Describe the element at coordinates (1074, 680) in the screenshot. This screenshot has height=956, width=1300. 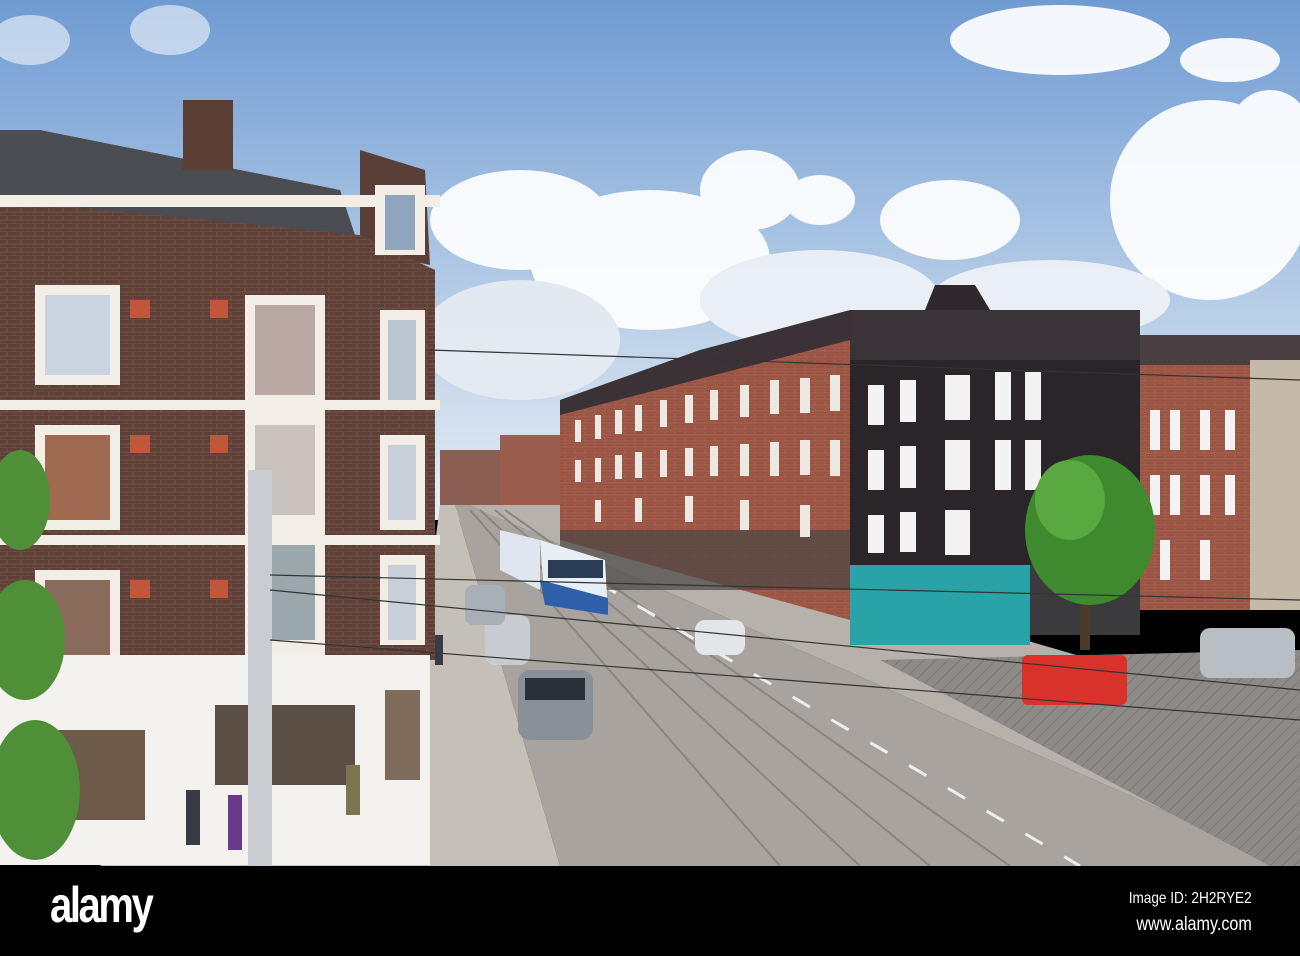
I see `red-trailer` at that location.